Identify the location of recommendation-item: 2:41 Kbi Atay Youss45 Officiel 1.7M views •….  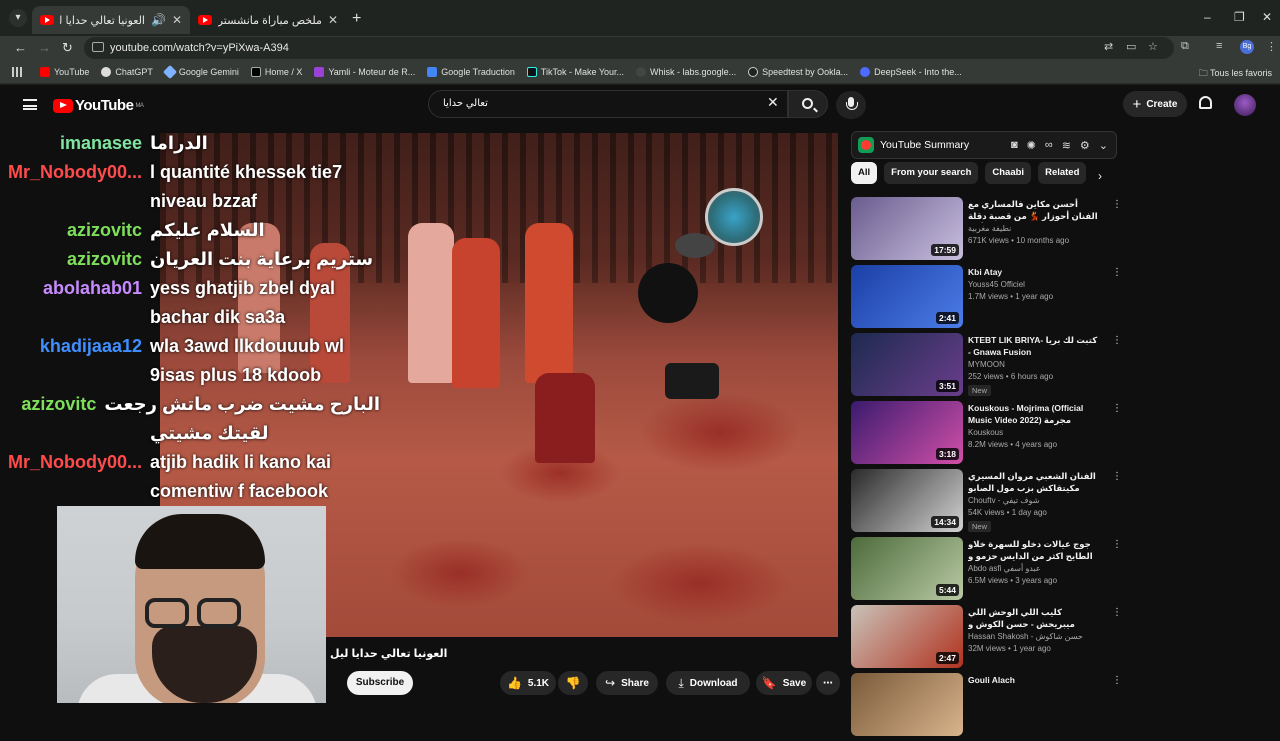
(986, 299).